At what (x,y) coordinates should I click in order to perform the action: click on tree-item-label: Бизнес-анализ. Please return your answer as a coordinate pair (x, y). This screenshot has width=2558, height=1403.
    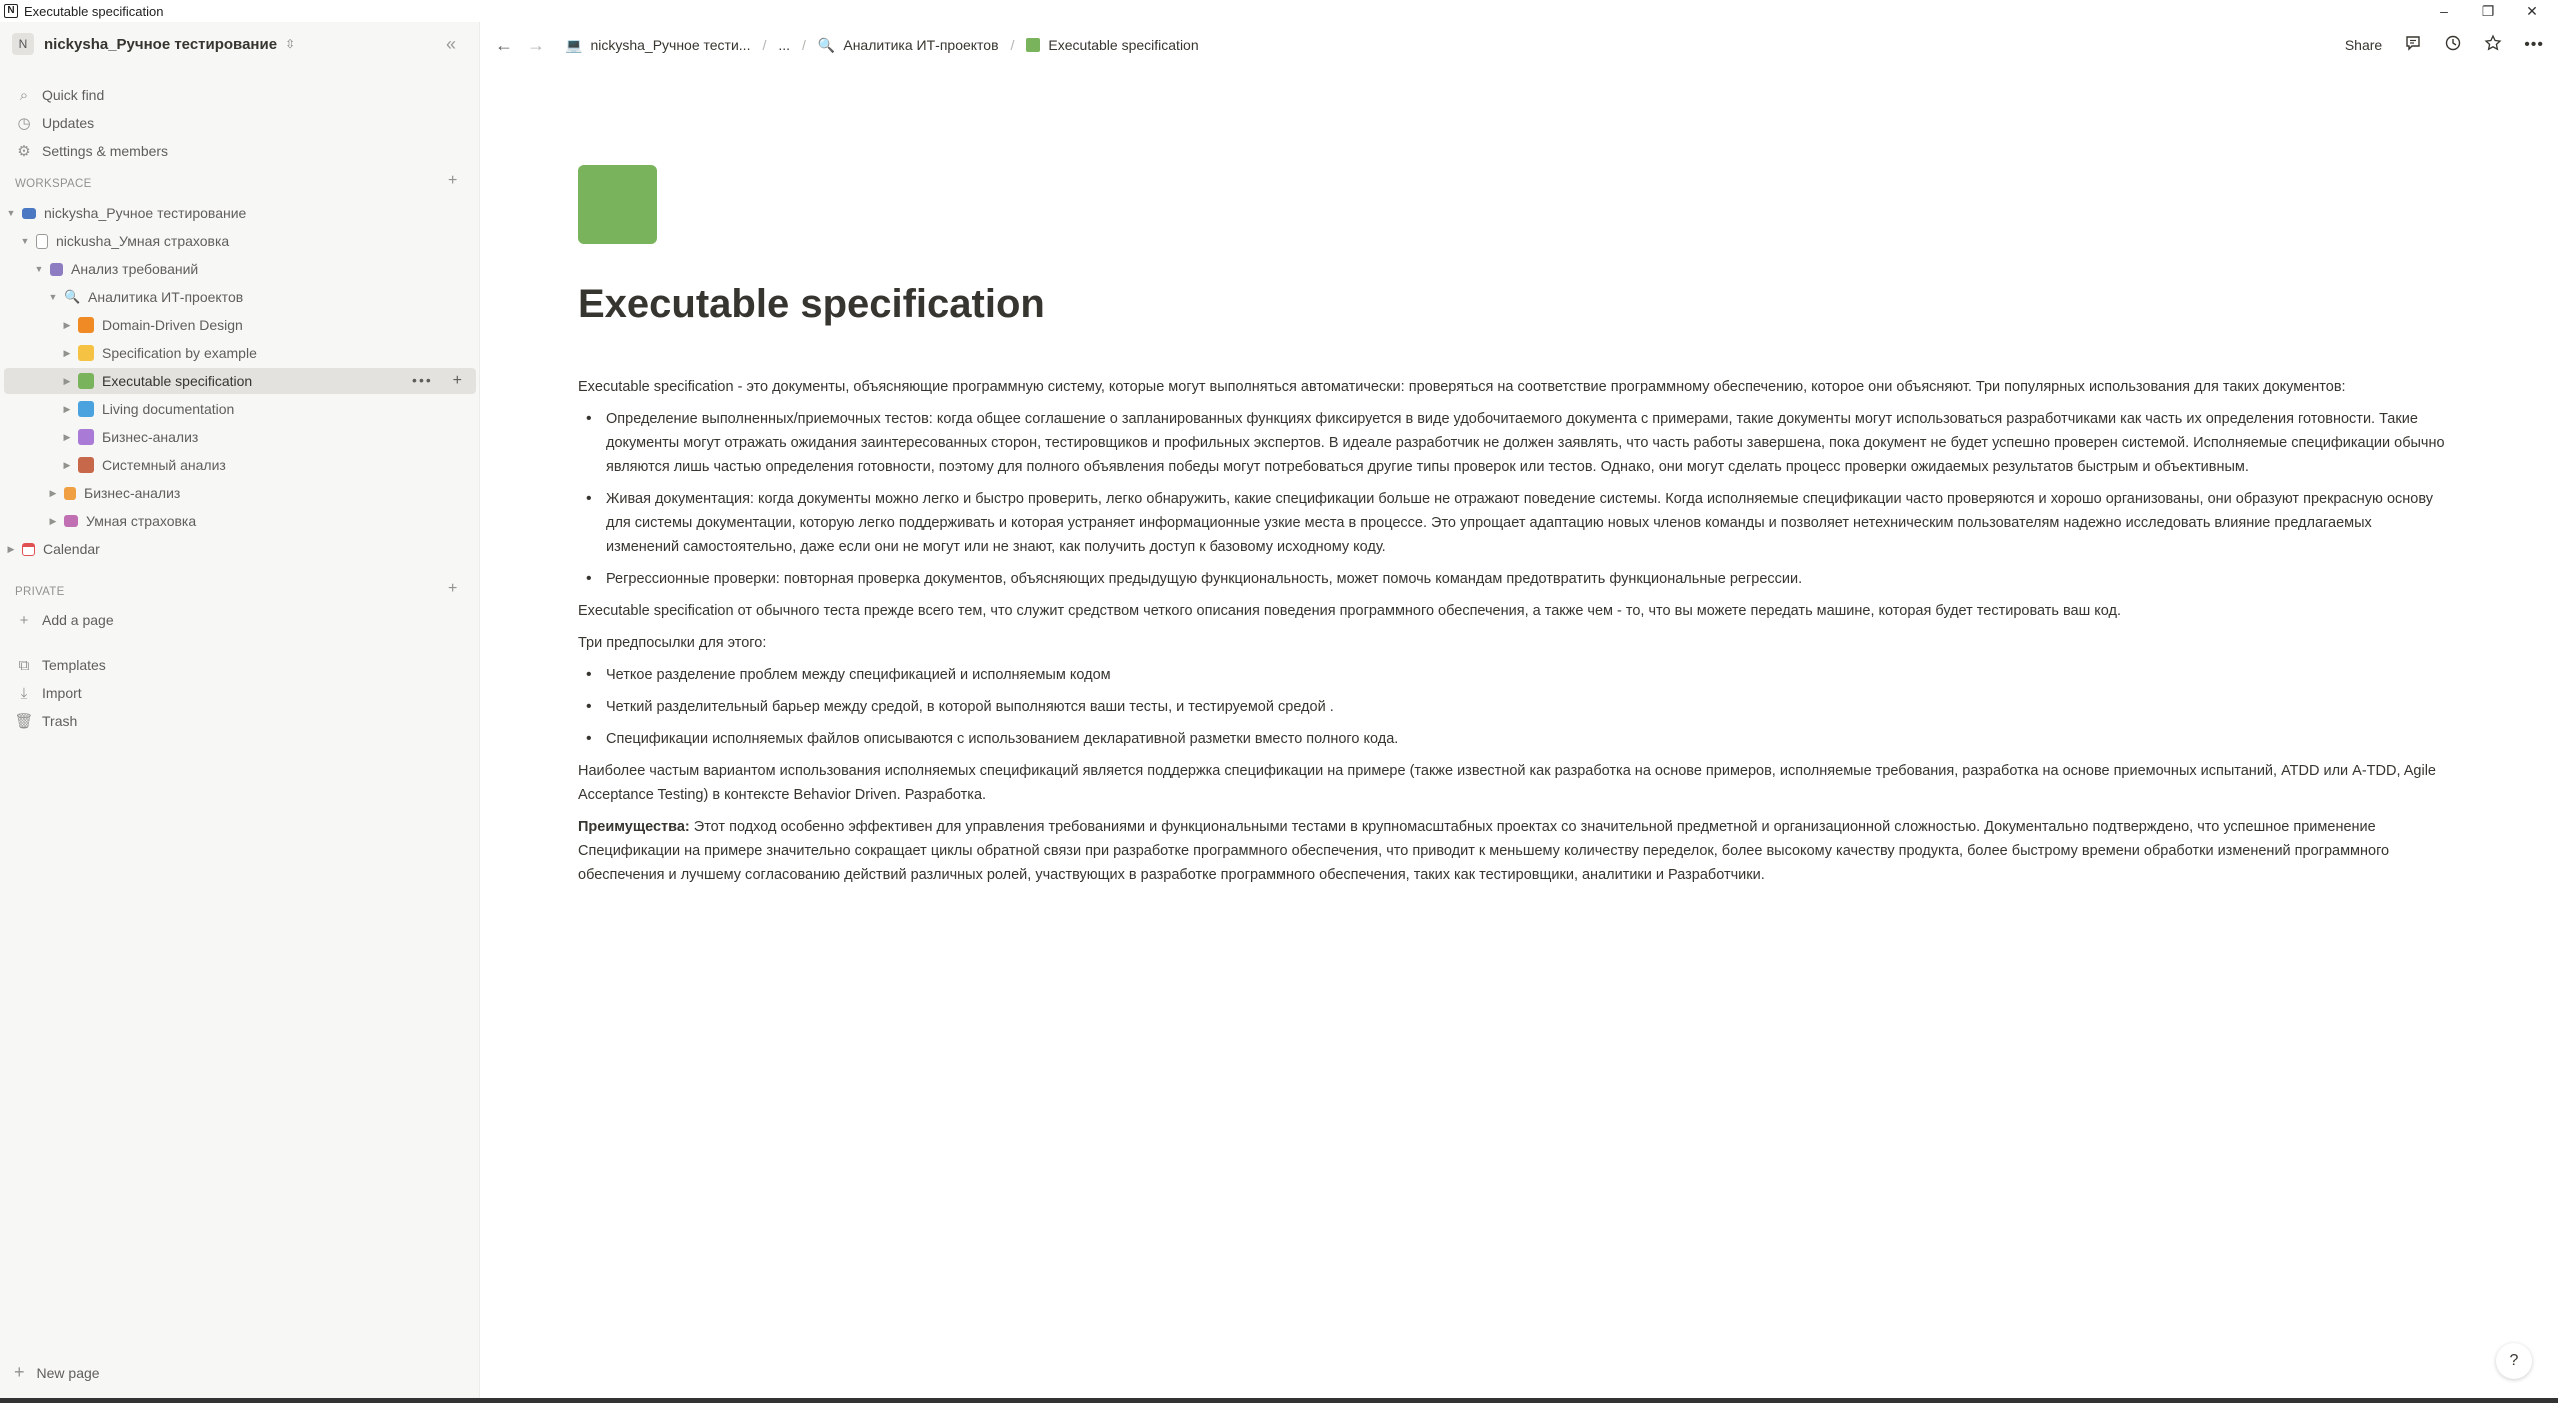
    Looking at the image, I should click on (150, 437).